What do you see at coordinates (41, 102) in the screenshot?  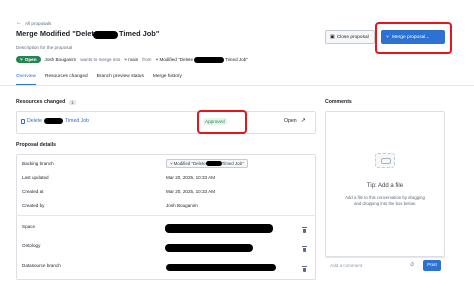 I see `resources-heading-label: Resources changed` at bounding box center [41, 102].